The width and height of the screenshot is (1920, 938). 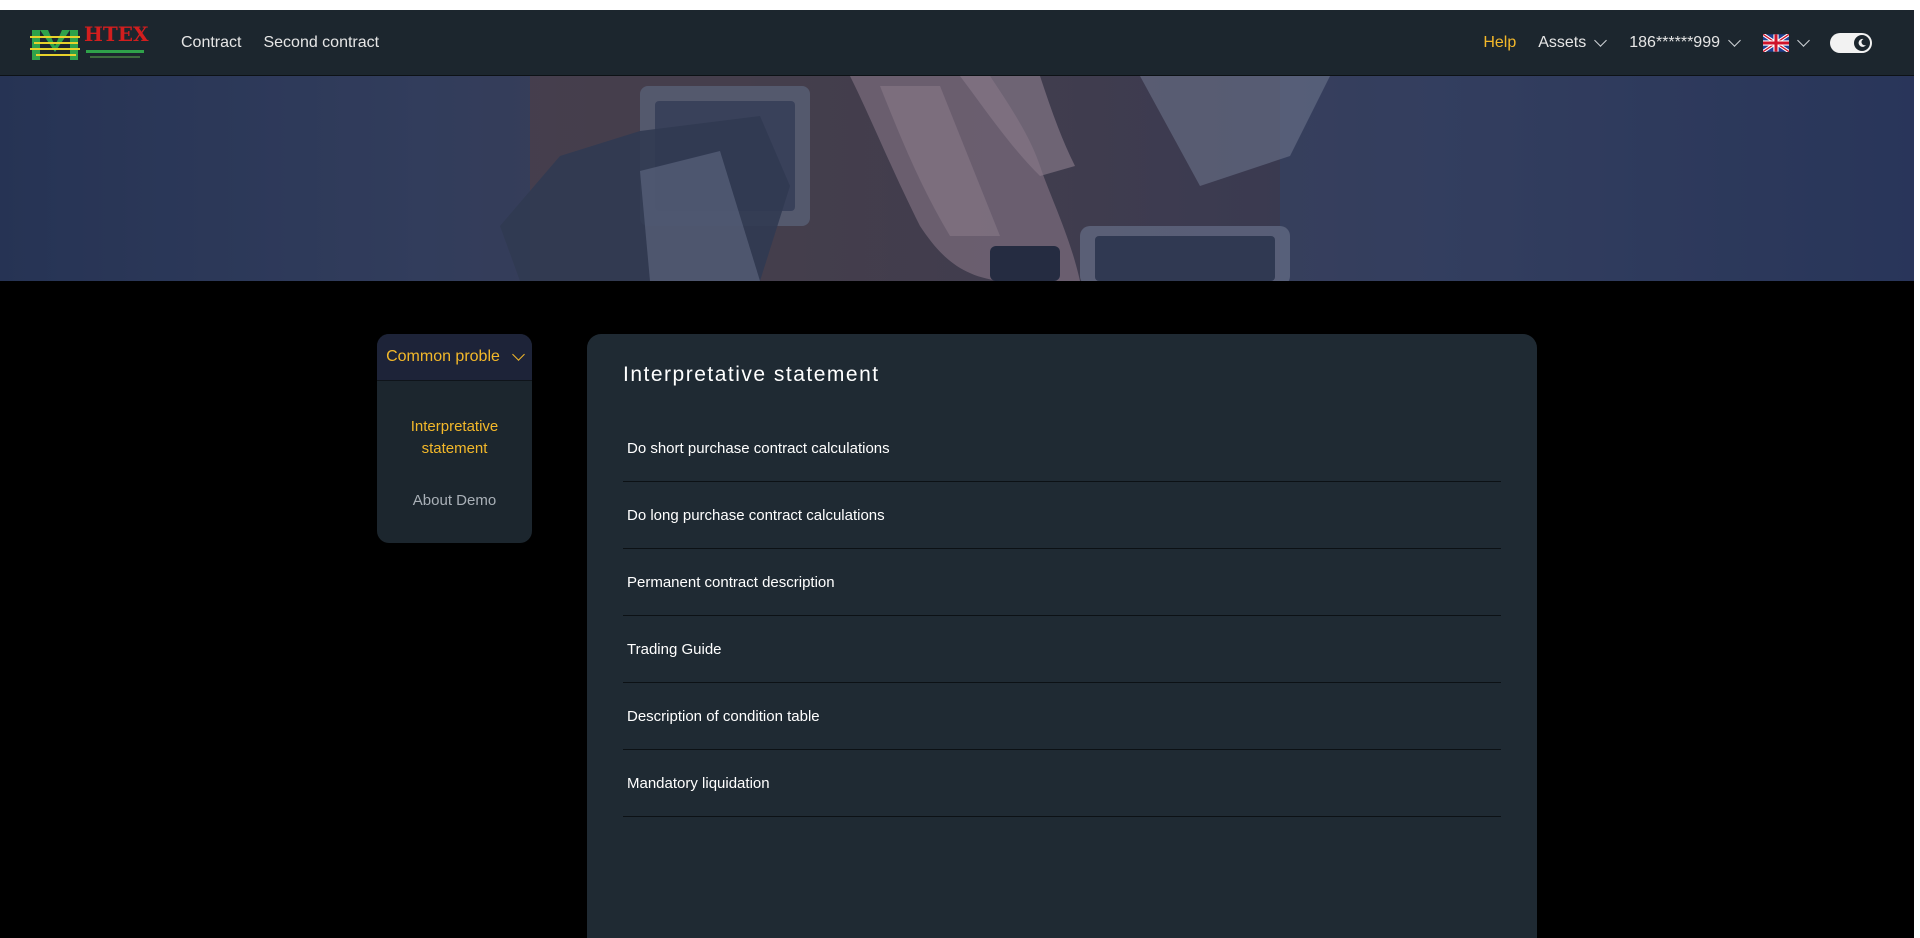 I want to click on list-item: Do long purchase contract calculations, so click(x=1062, y=515).